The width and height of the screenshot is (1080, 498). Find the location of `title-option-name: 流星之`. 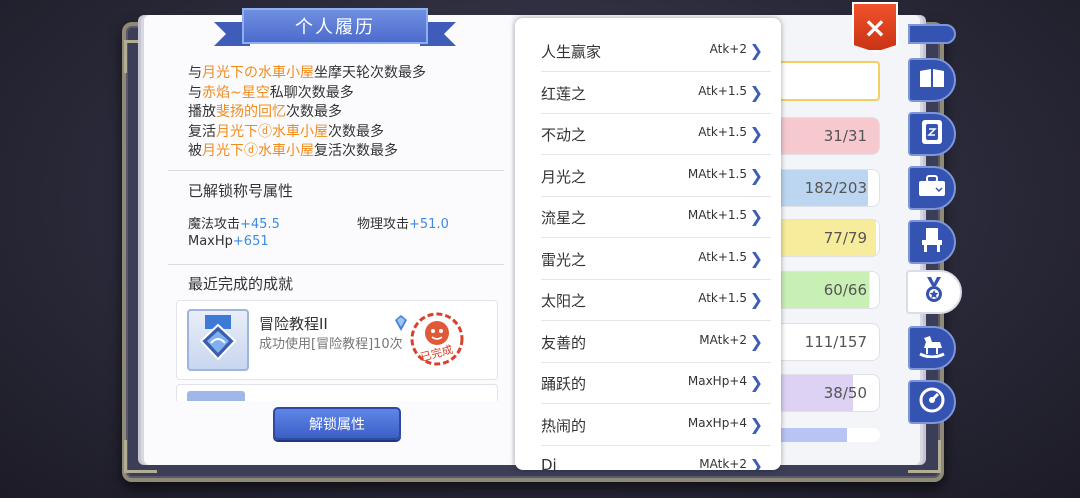

title-option-name: 流星之 is located at coordinates (564, 218).